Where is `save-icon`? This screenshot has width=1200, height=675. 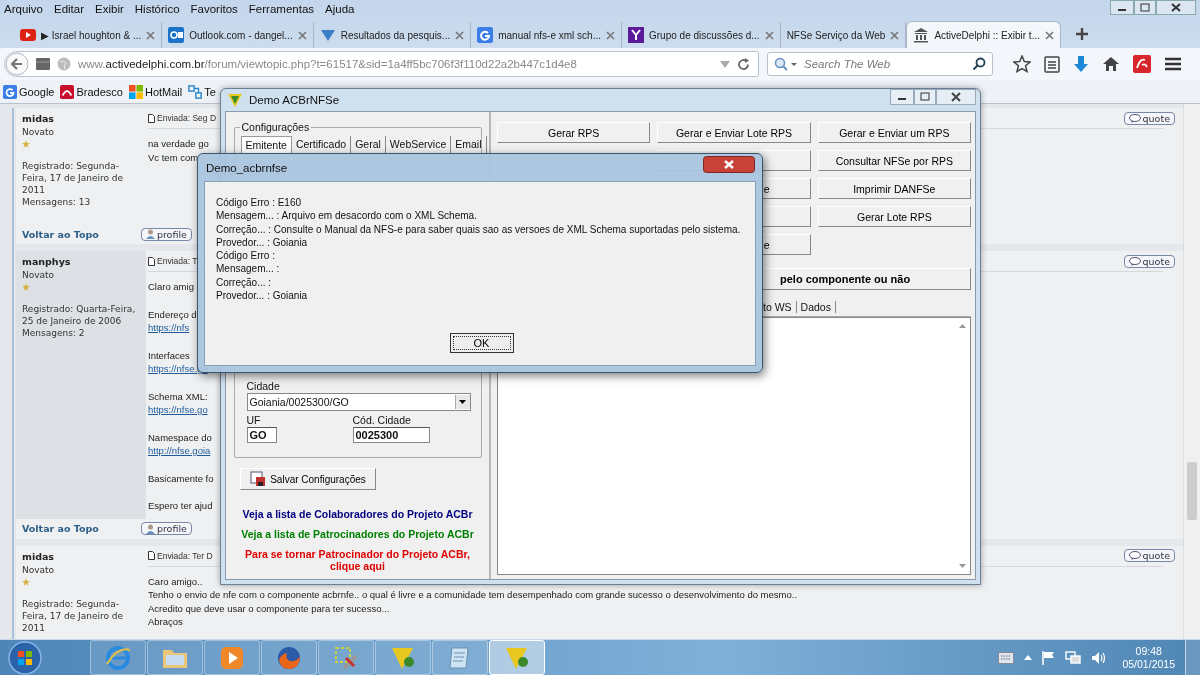 save-icon is located at coordinates (258, 479).